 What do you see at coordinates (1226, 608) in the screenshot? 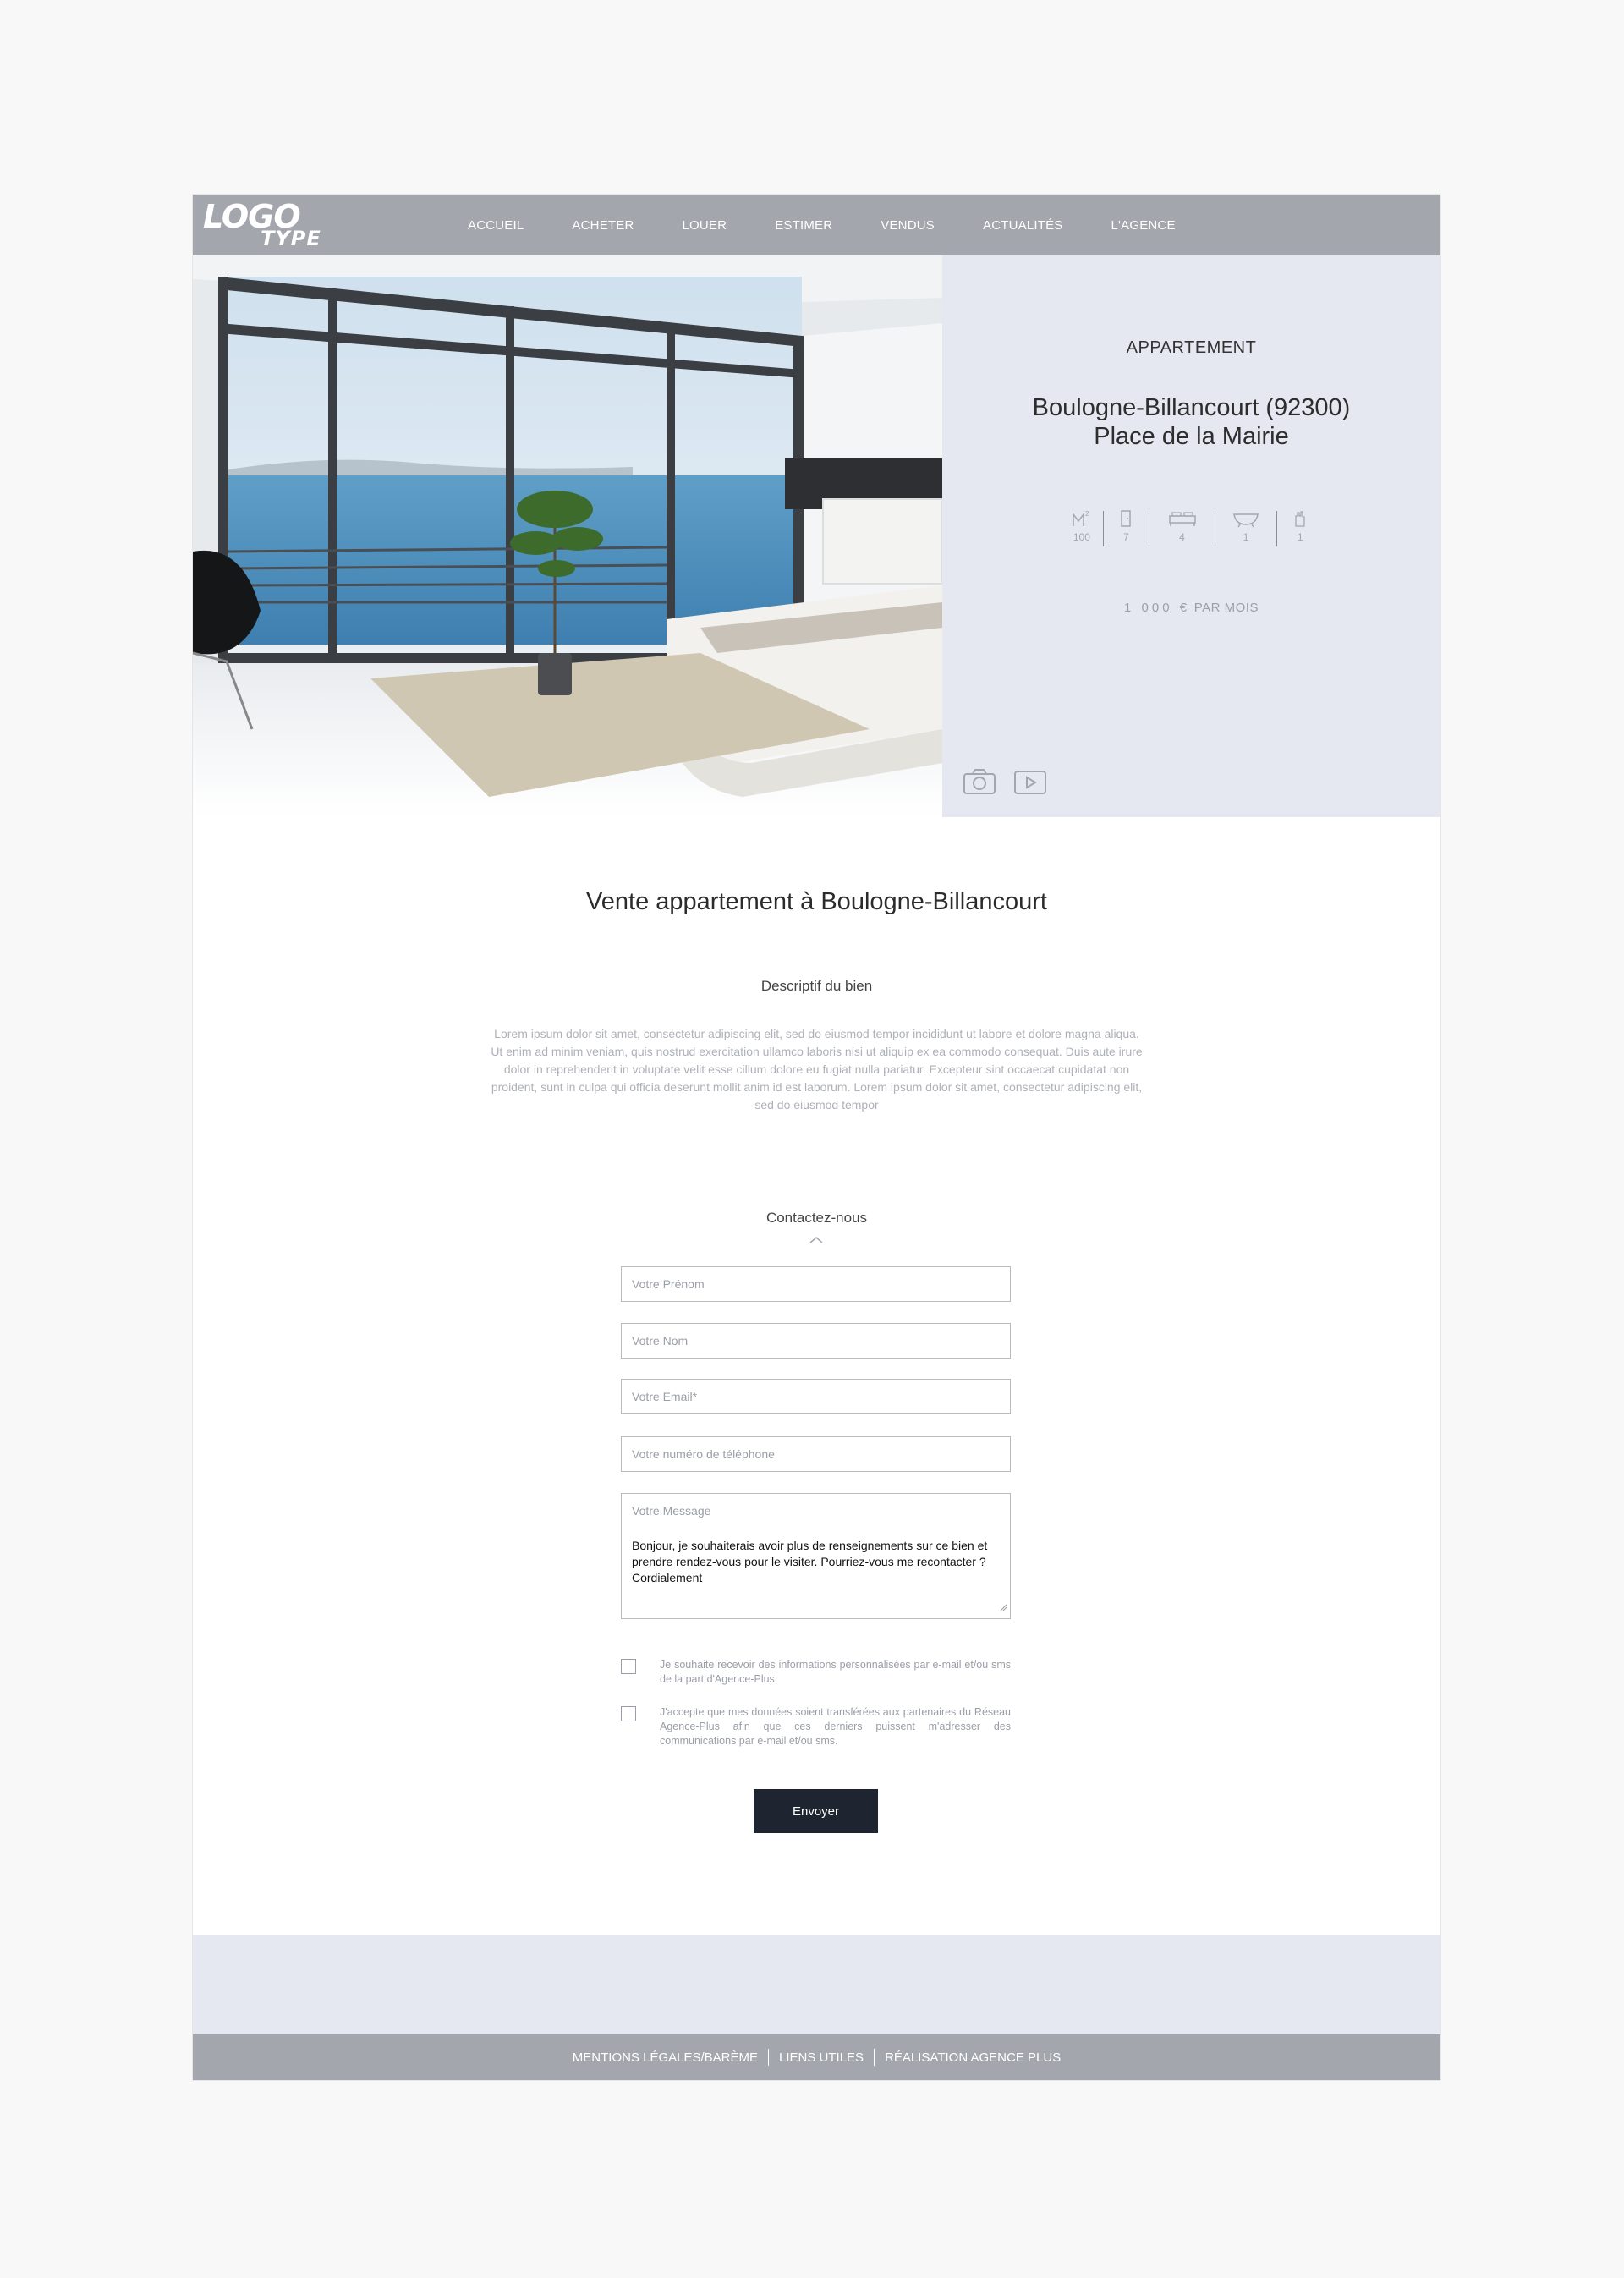
I see `price-period: PAR MOIS` at bounding box center [1226, 608].